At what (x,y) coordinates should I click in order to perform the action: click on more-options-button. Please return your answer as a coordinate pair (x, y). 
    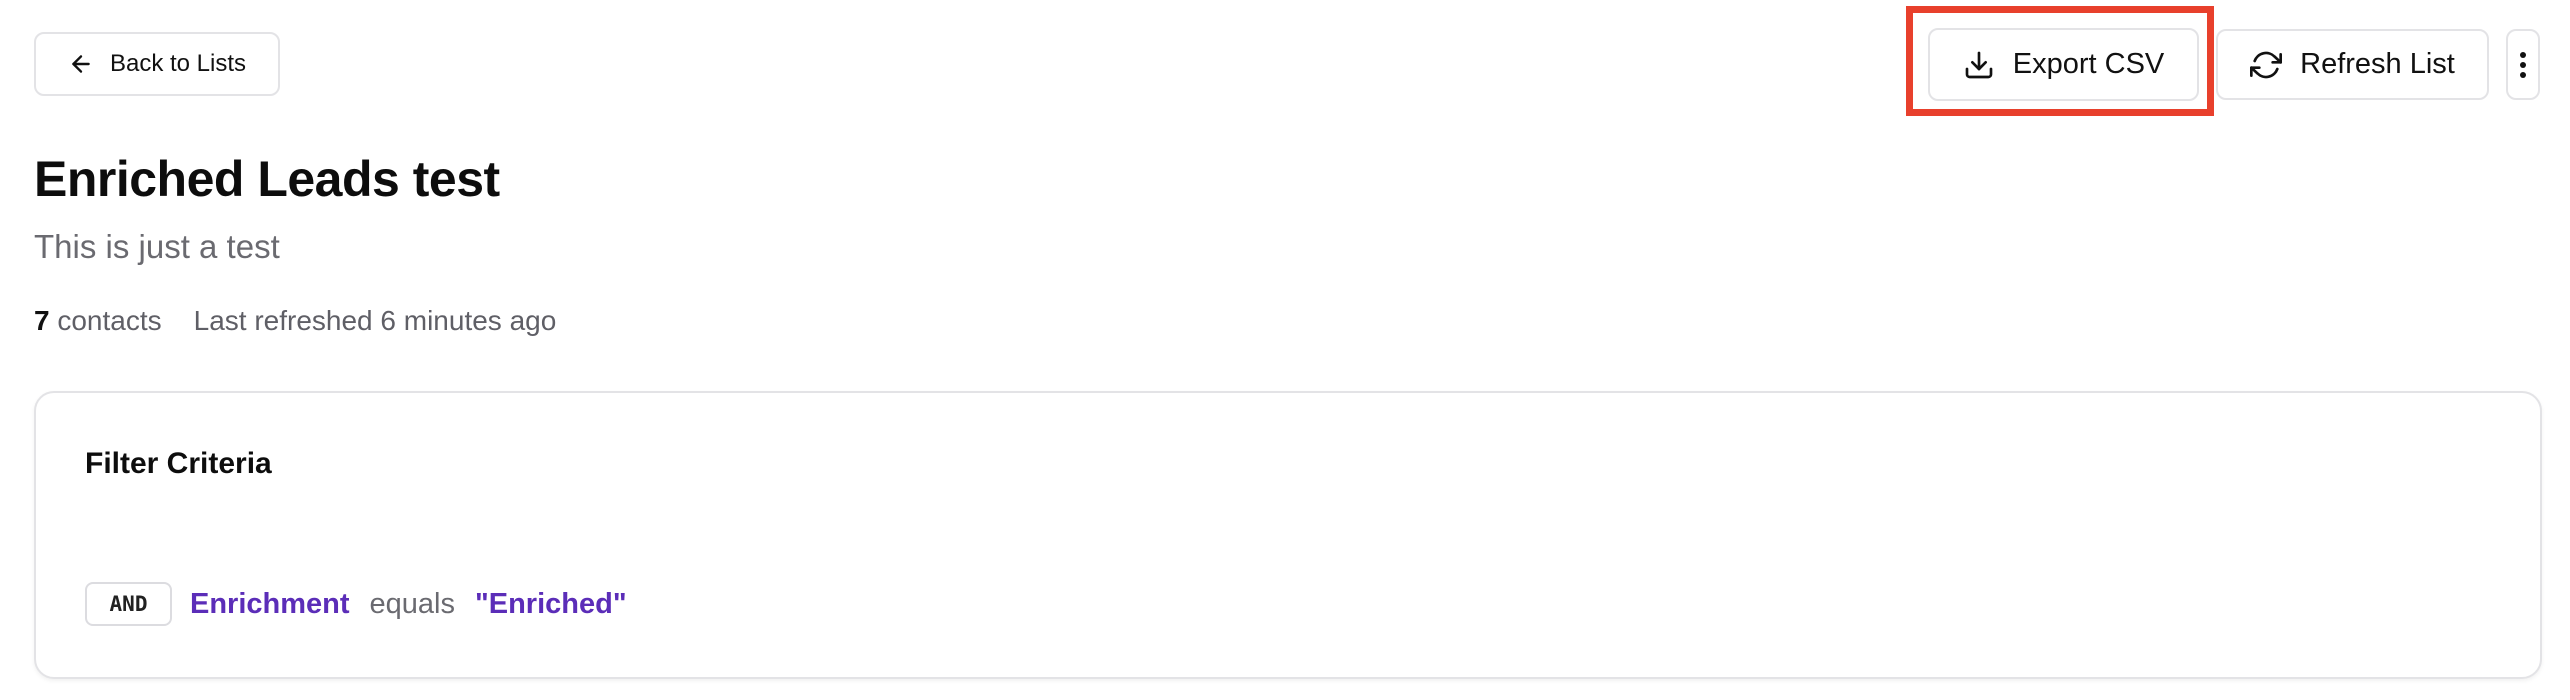
    Looking at the image, I should click on (2523, 64).